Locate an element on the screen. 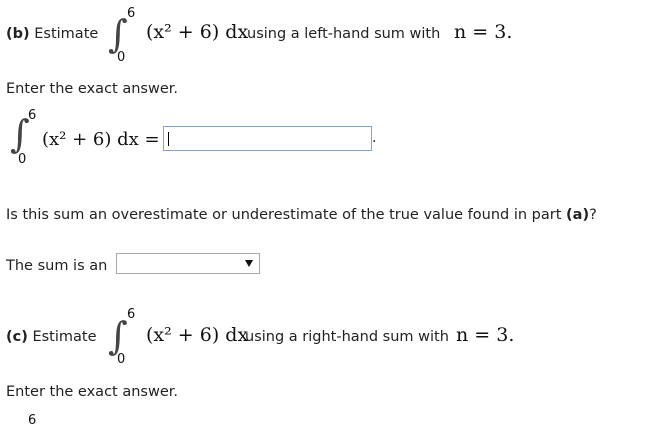 This screenshot has height=428, width=665. sum-label: The sum is an is located at coordinates (57, 266).